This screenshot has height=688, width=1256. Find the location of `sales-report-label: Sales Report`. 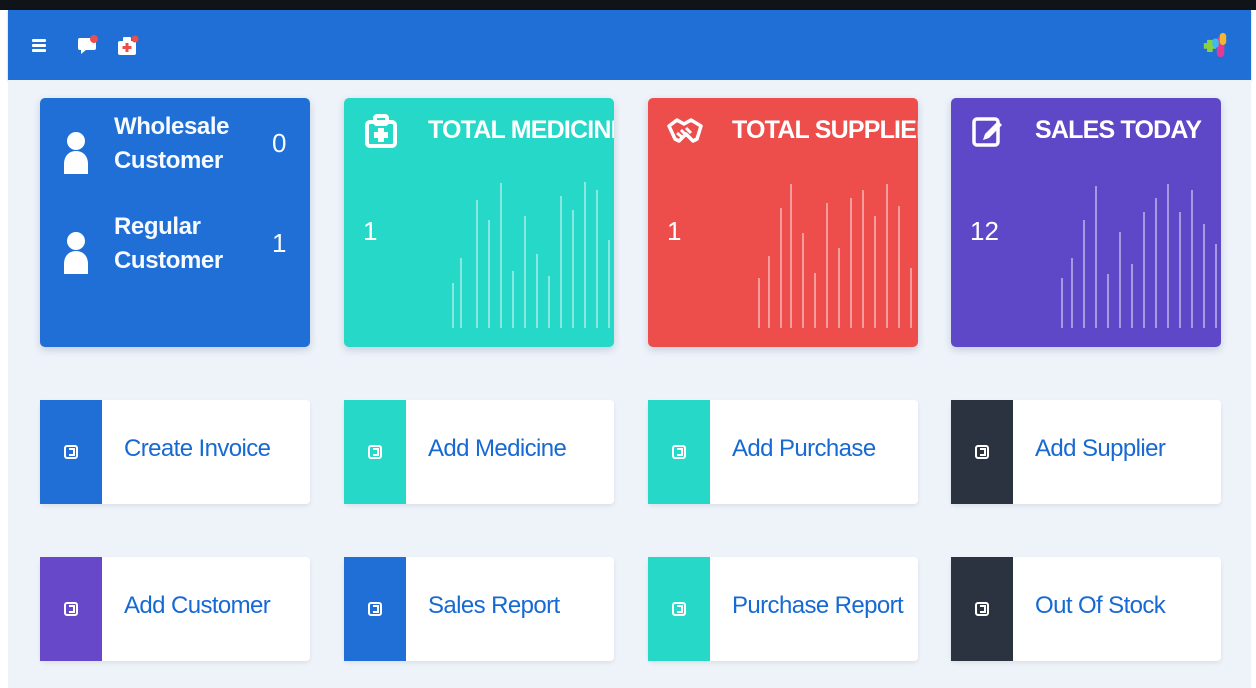

sales-report-label: Sales Report is located at coordinates (494, 605).